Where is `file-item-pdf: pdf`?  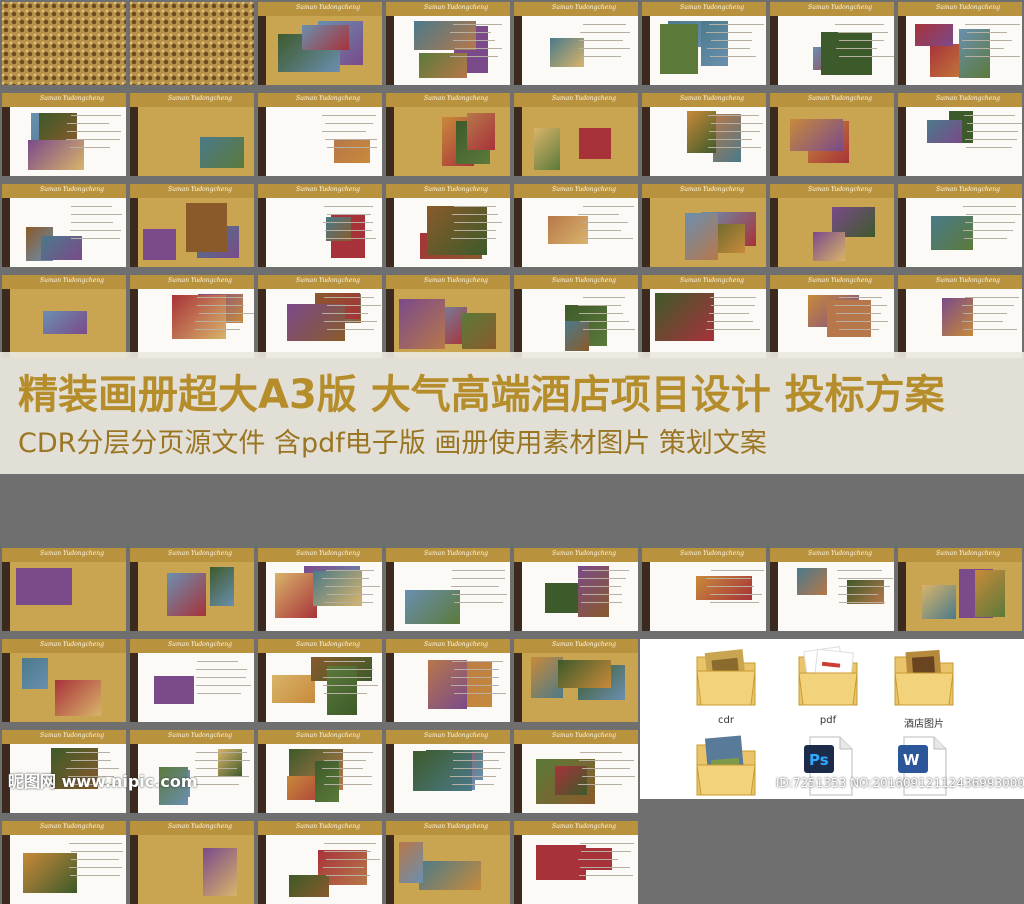 file-item-pdf: pdf is located at coordinates (828, 684).